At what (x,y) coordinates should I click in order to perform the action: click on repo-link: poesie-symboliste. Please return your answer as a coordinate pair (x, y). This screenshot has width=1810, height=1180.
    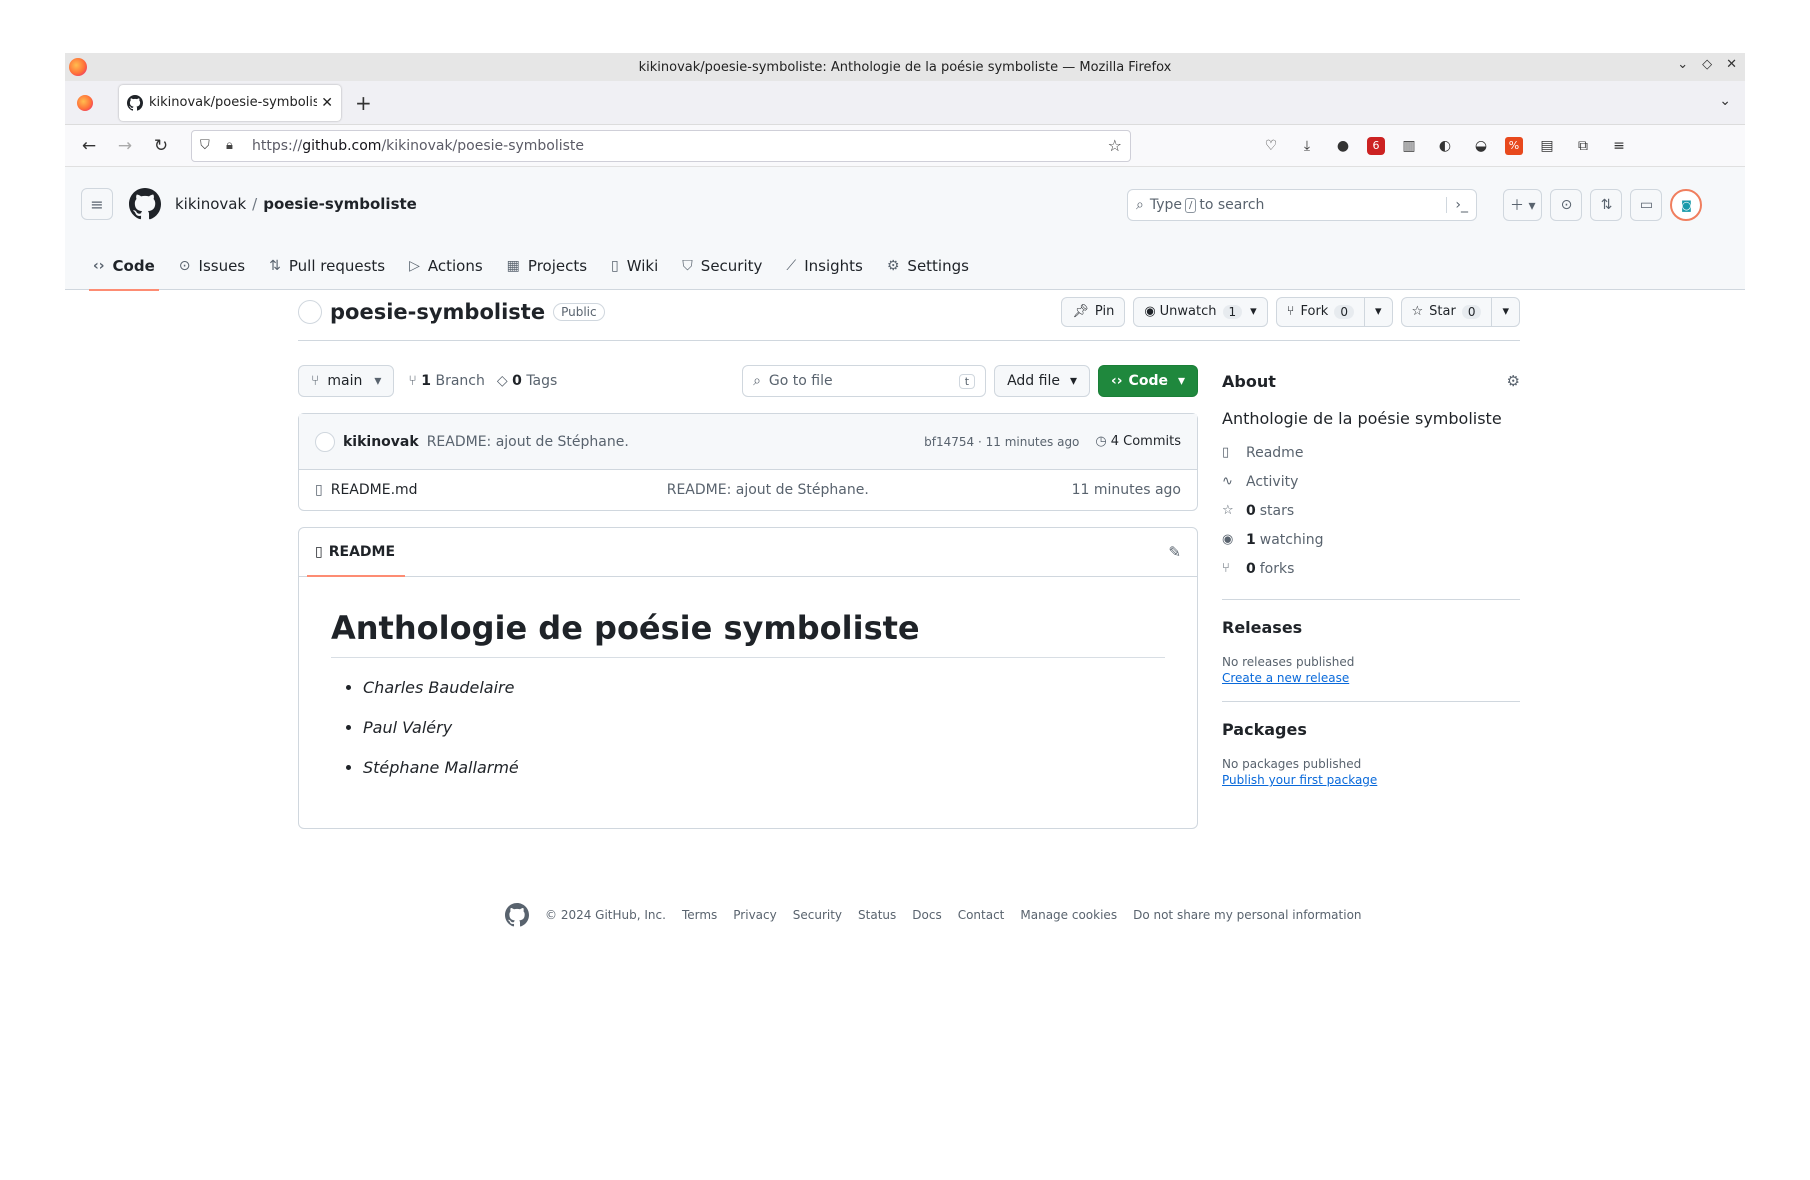
    Looking at the image, I should click on (340, 204).